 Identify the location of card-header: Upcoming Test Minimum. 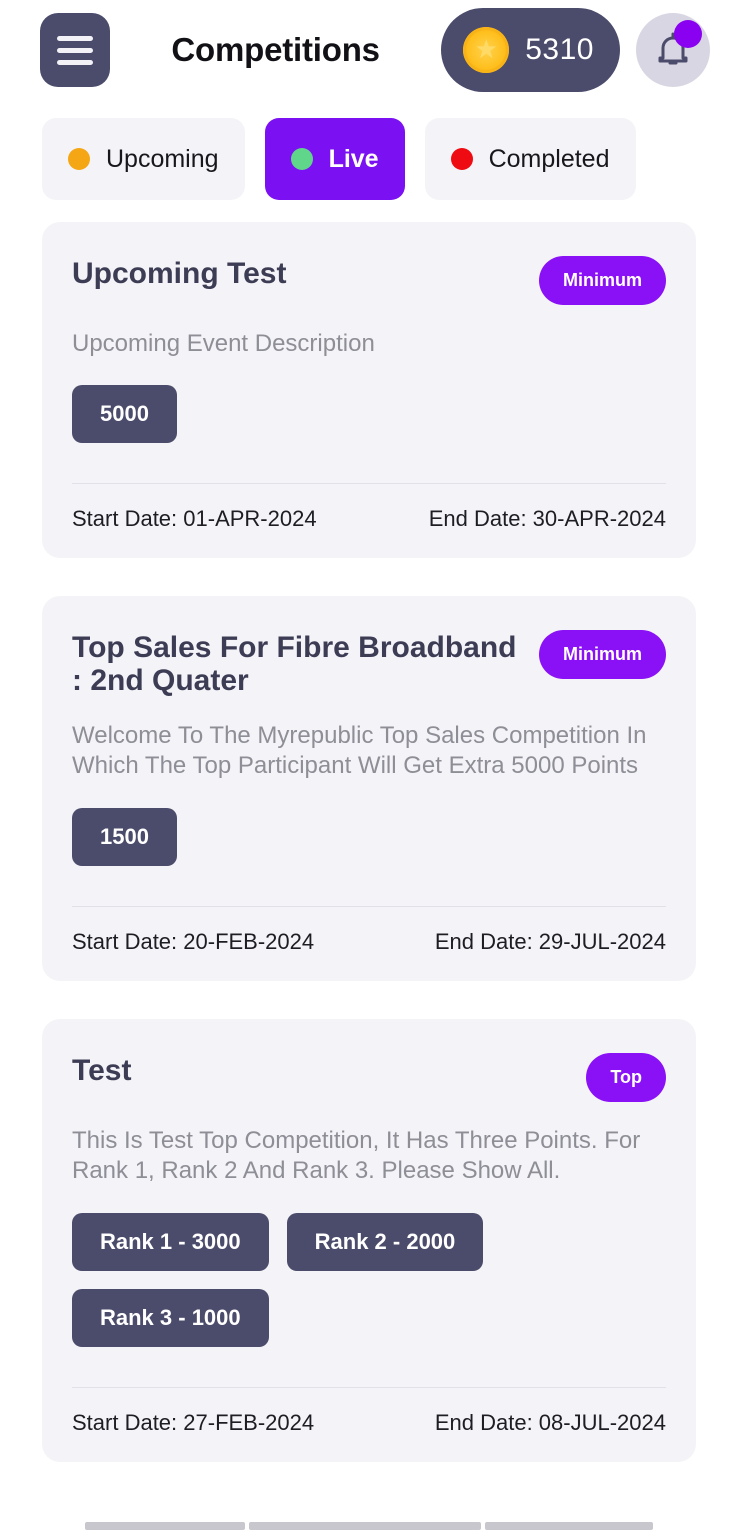
(369, 278).